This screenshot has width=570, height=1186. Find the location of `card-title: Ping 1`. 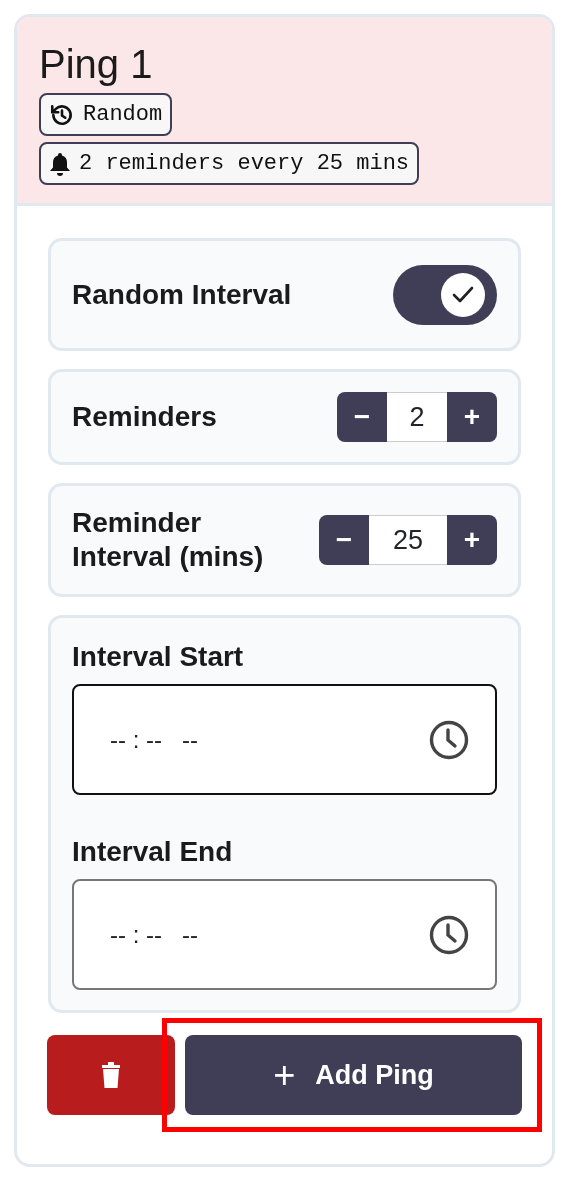

card-title: Ping 1 is located at coordinates (96, 64).